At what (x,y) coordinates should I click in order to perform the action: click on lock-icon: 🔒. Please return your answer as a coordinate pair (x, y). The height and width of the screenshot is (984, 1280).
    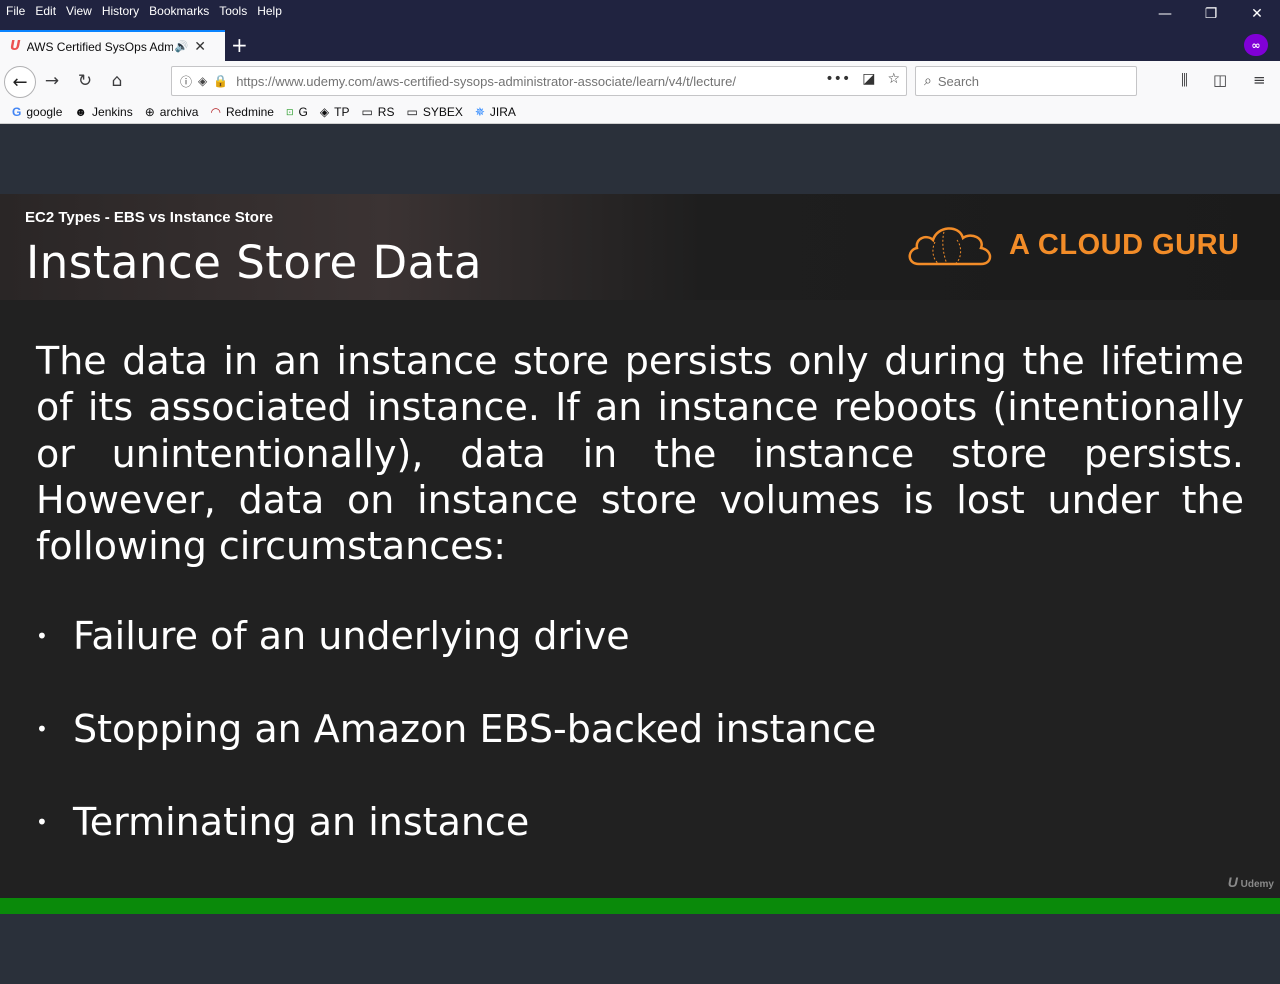
    Looking at the image, I should click on (220, 81).